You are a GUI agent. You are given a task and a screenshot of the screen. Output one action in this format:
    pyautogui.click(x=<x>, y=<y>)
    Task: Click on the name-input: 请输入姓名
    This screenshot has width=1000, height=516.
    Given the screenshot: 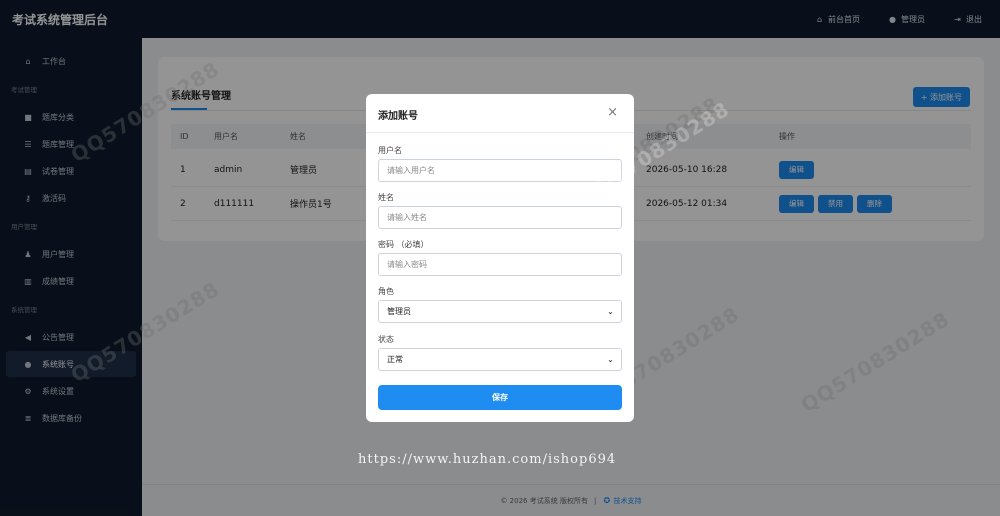 What is the action you would take?
    pyautogui.click(x=500, y=217)
    